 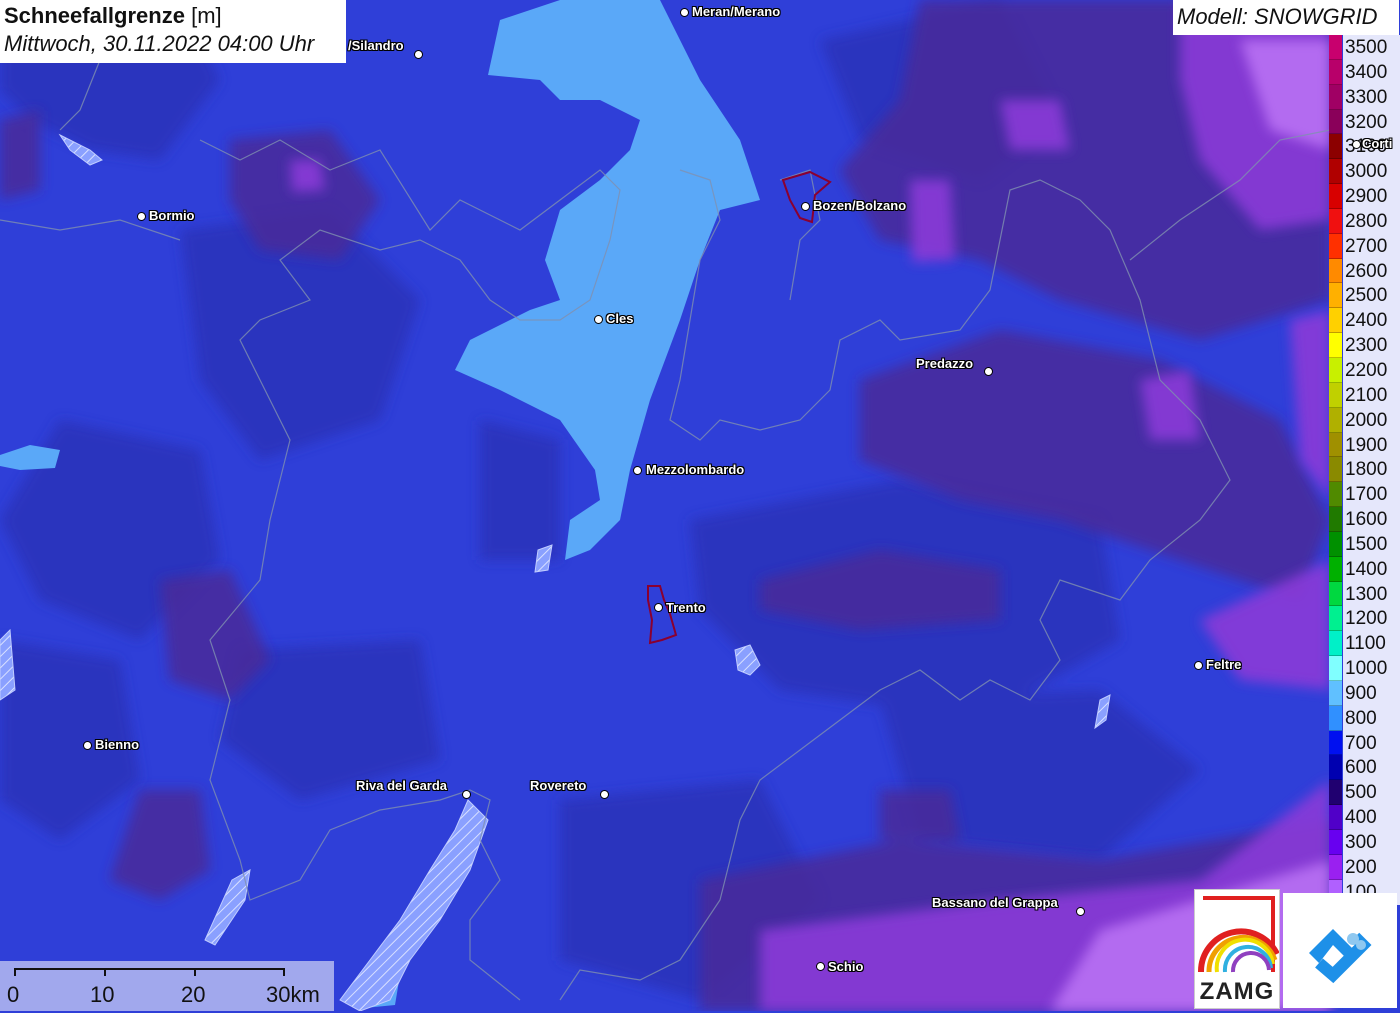 I want to click on city-label-mezzolombardo: Mezzolombardo, so click(x=695, y=470).